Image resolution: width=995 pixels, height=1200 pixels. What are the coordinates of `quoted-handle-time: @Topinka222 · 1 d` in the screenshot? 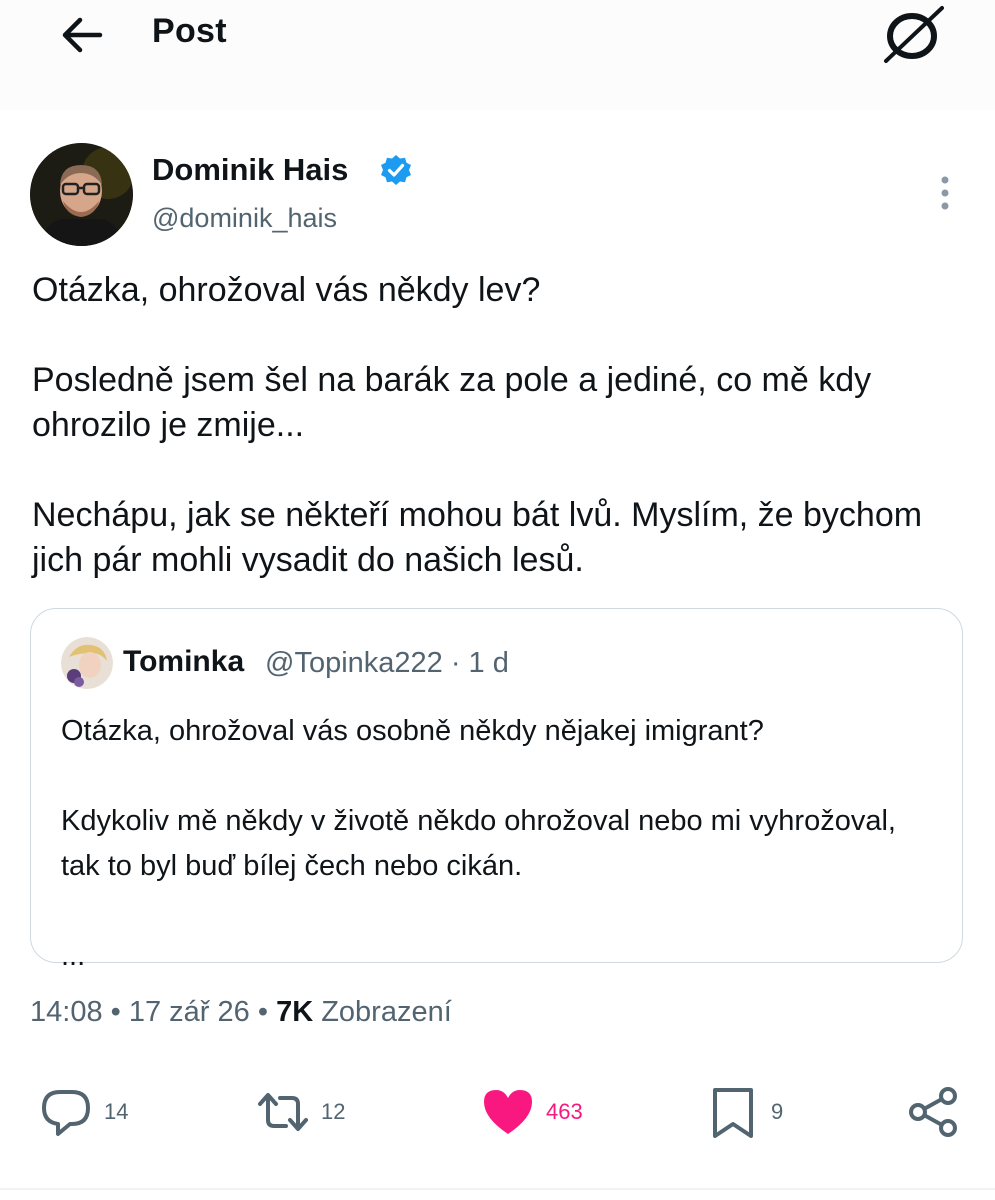 It's located at (387, 663).